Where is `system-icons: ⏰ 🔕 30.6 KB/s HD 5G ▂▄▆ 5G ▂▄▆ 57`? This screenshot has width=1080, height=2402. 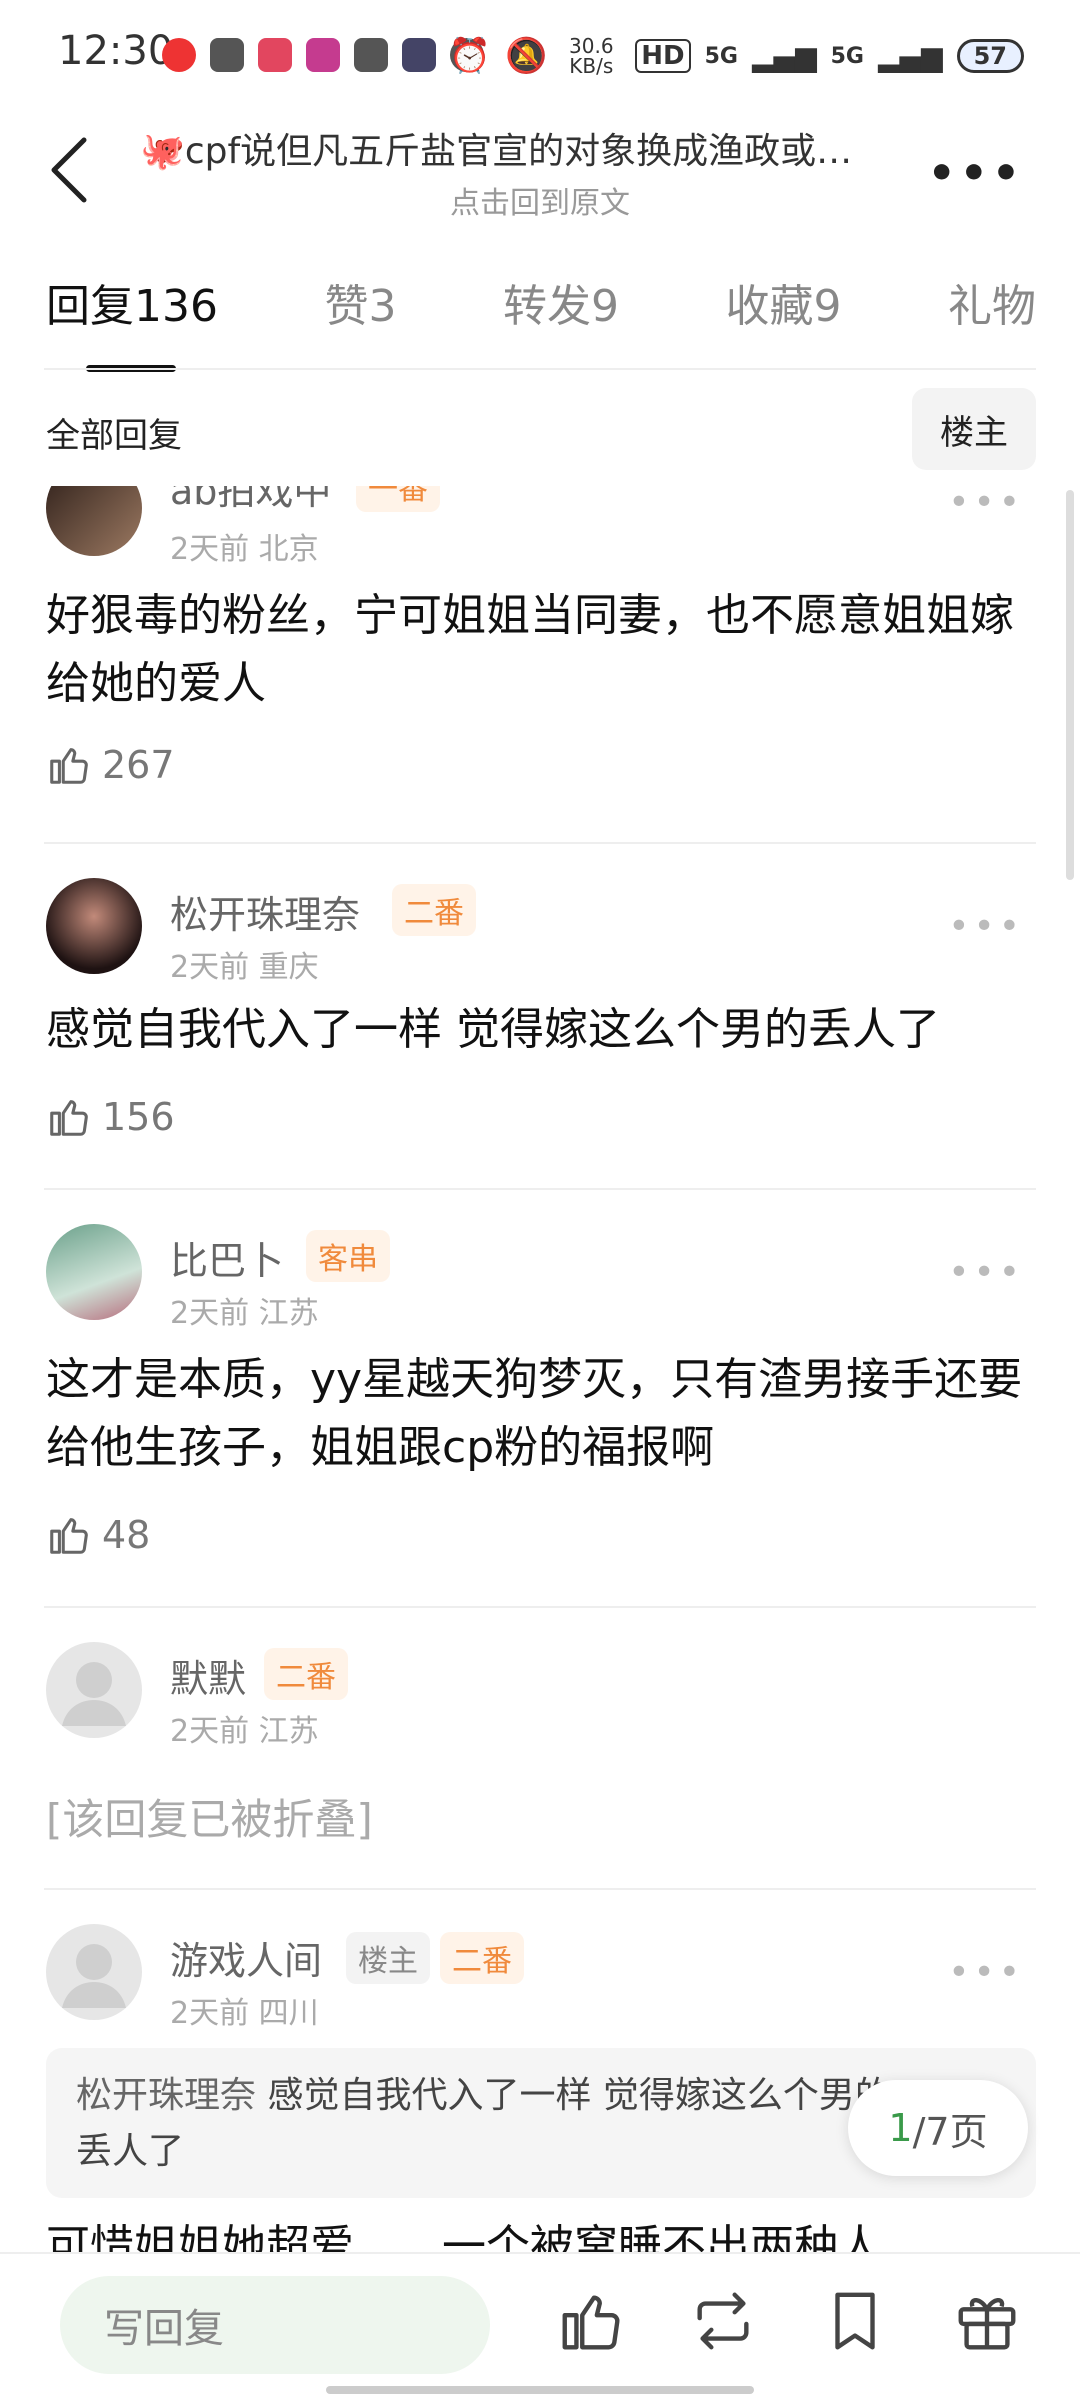 system-icons: ⏰ 🔕 30.6 KB/s HD 5G ▂▄▆ 5G ▂▄▆ 57 is located at coordinates (736, 56).